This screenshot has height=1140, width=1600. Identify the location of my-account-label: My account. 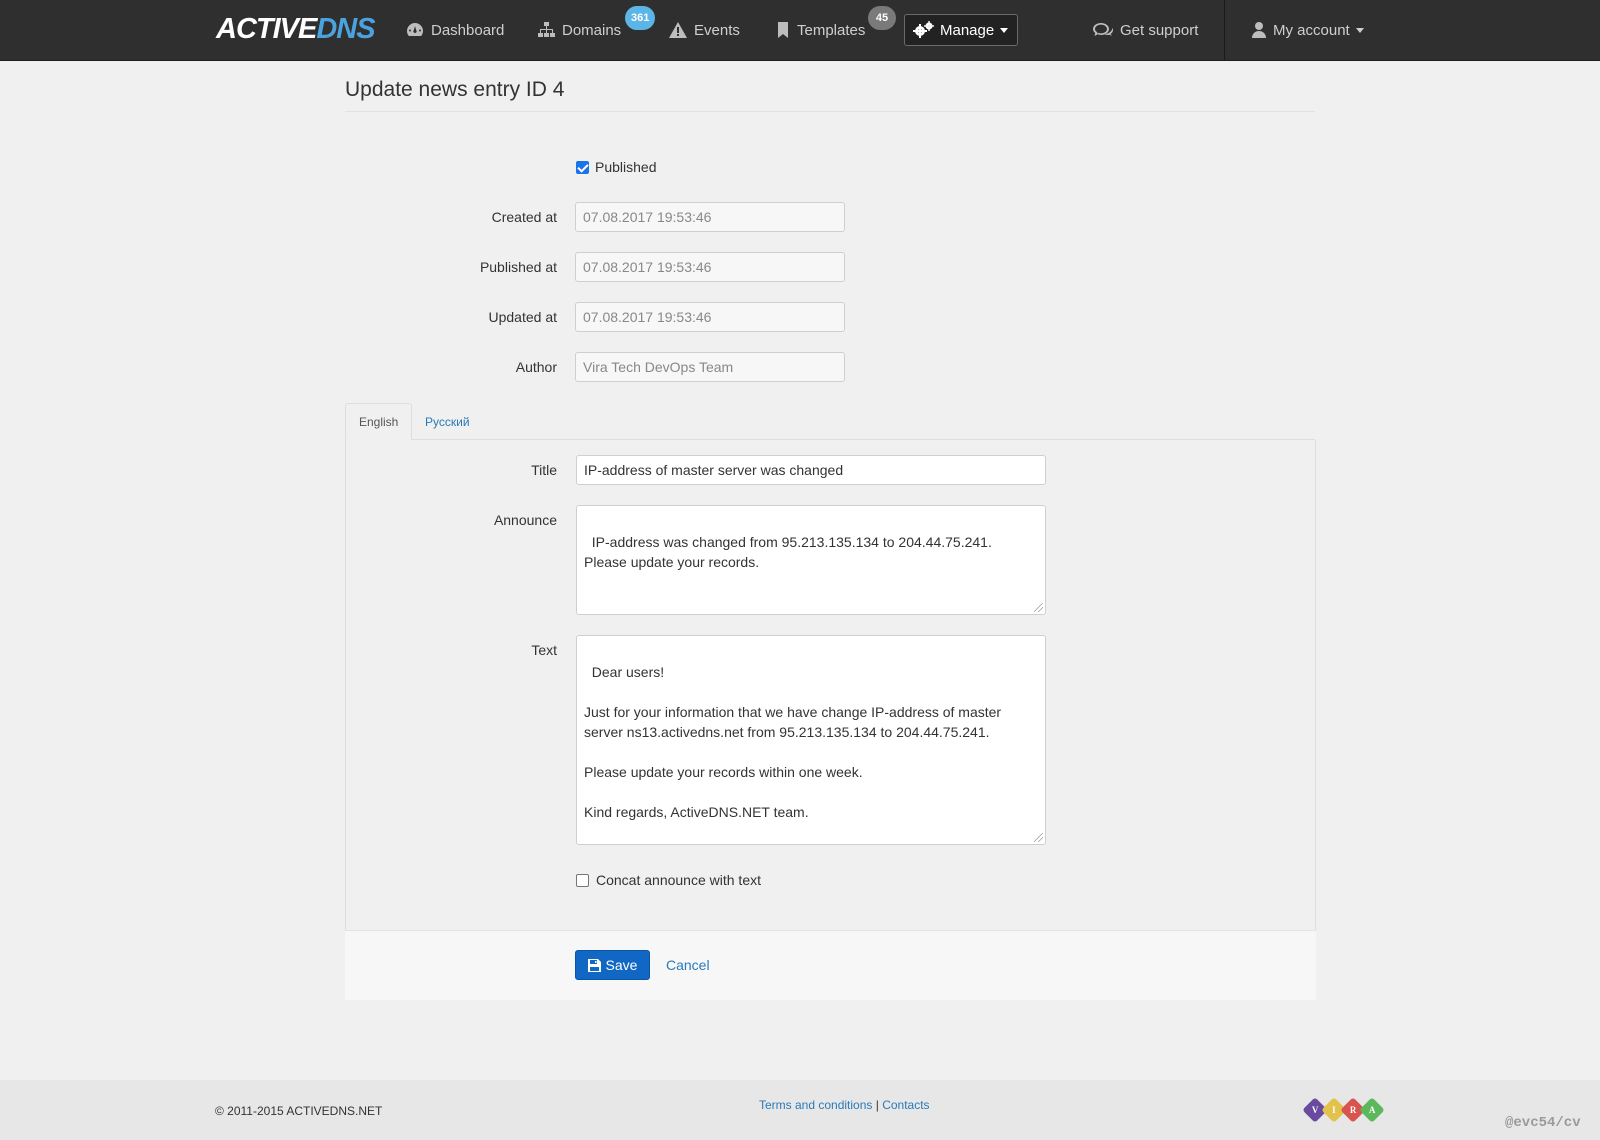
(1311, 30).